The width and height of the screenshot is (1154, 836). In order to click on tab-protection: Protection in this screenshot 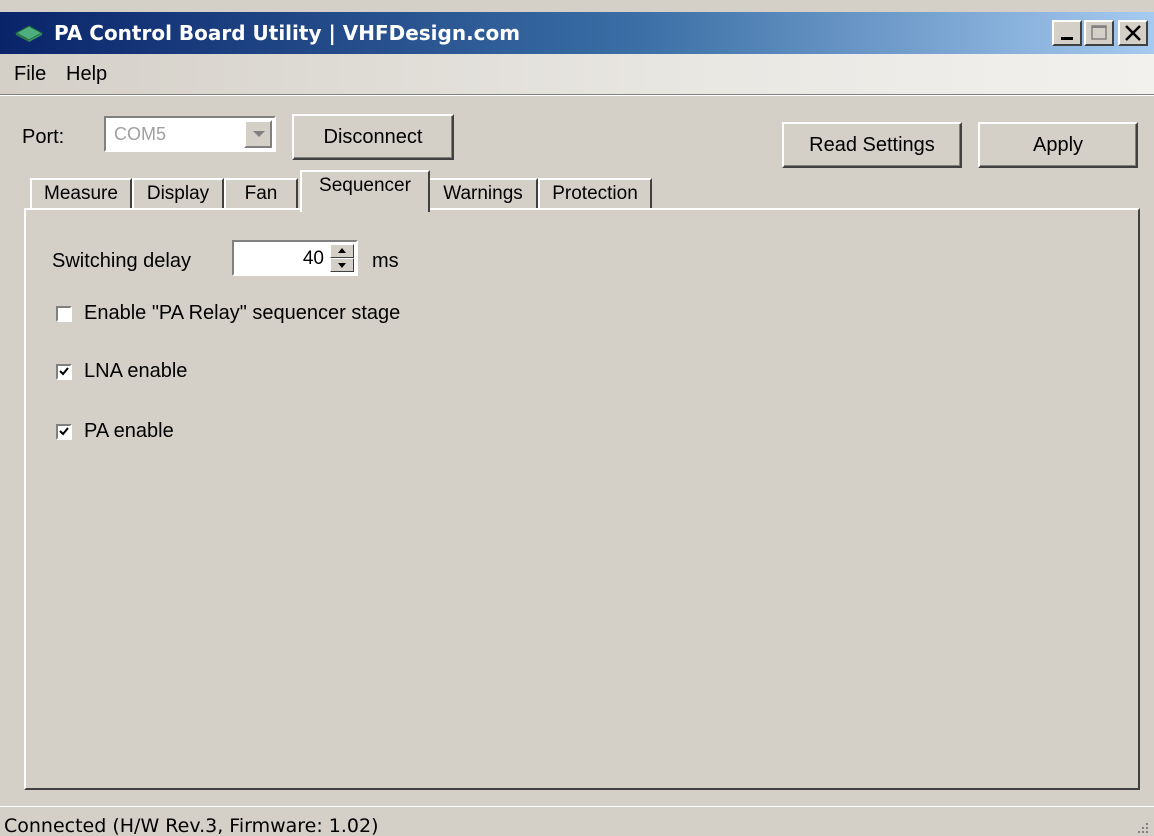, I will do `click(595, 194)`.